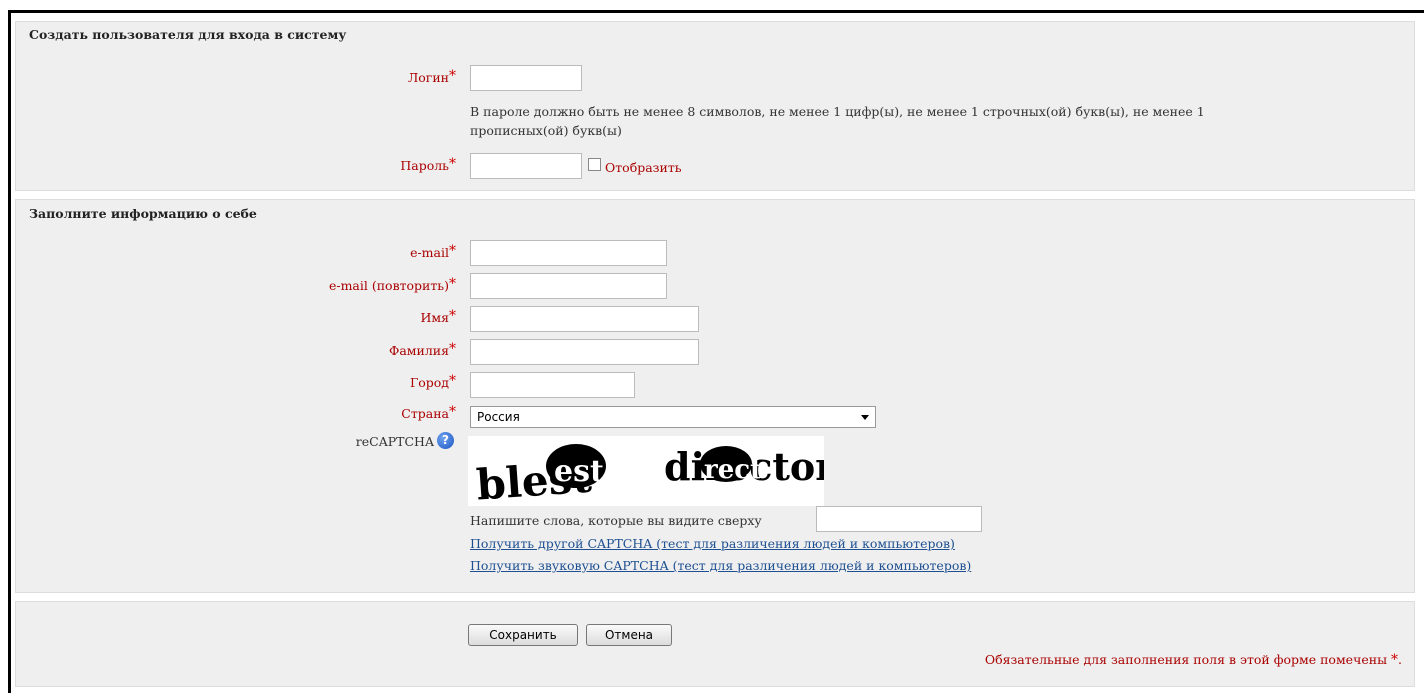  Describe the element at coordinates (236, 106) in the screenshot. I see `login-label-column: Логин* Пароль*` at that location.